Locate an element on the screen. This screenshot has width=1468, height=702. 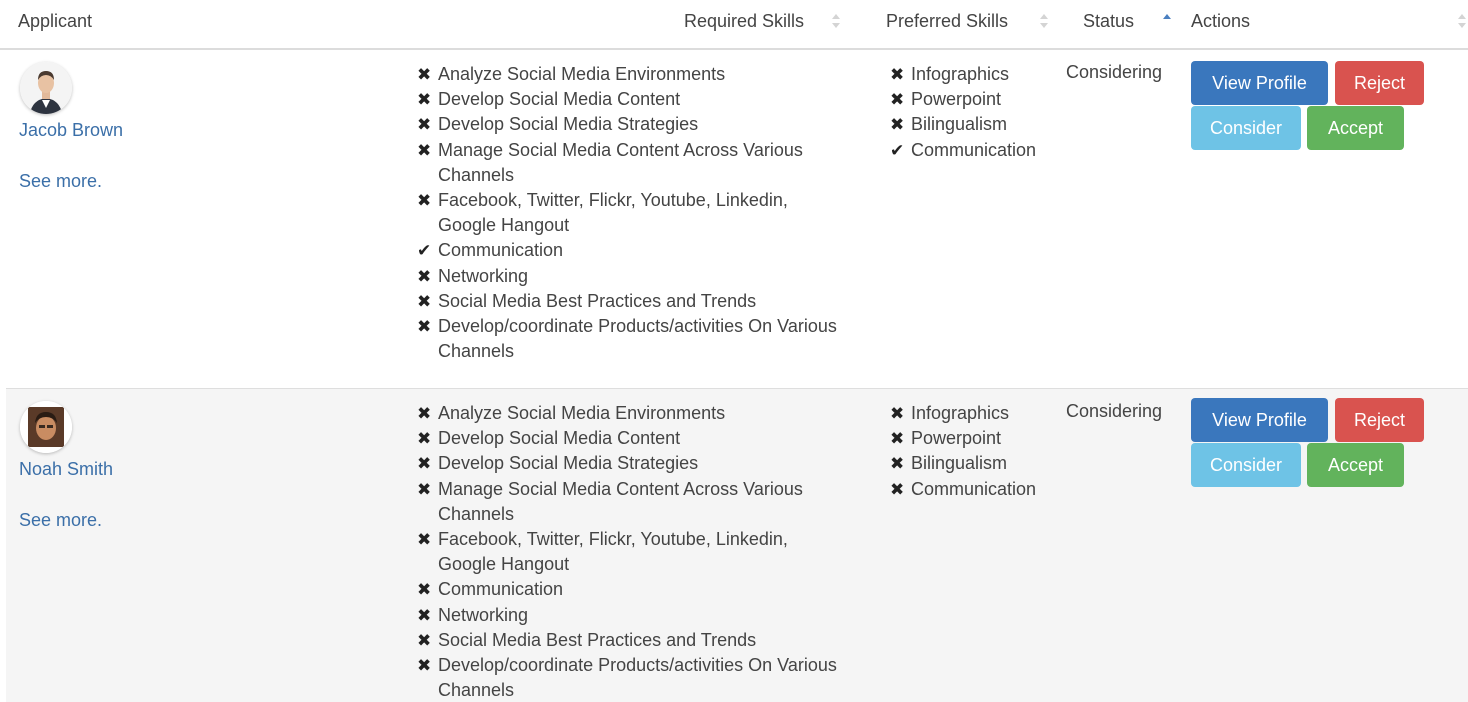
skill-label: Develop Social Media Strategies is located at coordinates (568, 463).